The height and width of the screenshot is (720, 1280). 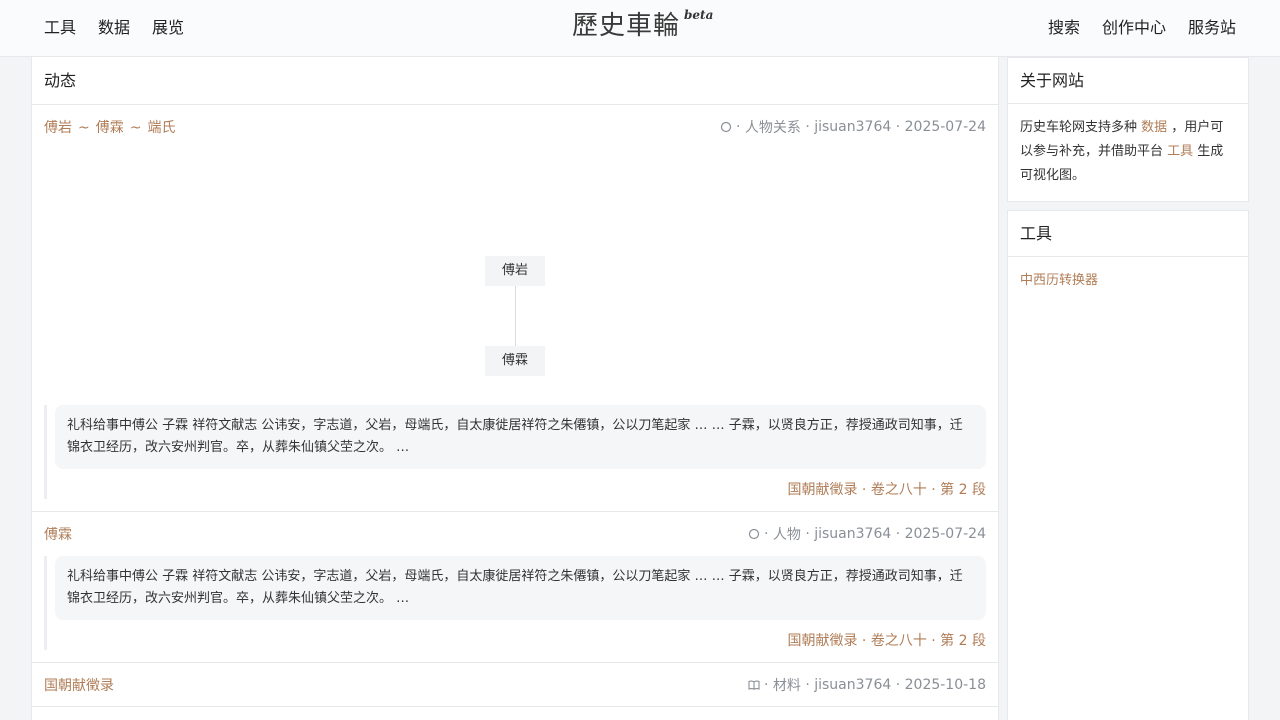 I want to click on site-logo-text: 歷史車輪, so click(x=626, y=26).